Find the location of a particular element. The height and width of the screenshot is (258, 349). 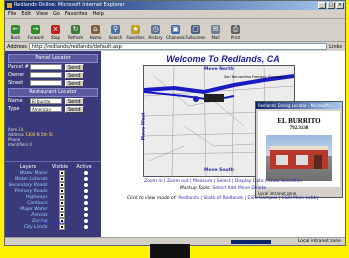

search-button: ⚲ Search is located at coordinates (115, 33).